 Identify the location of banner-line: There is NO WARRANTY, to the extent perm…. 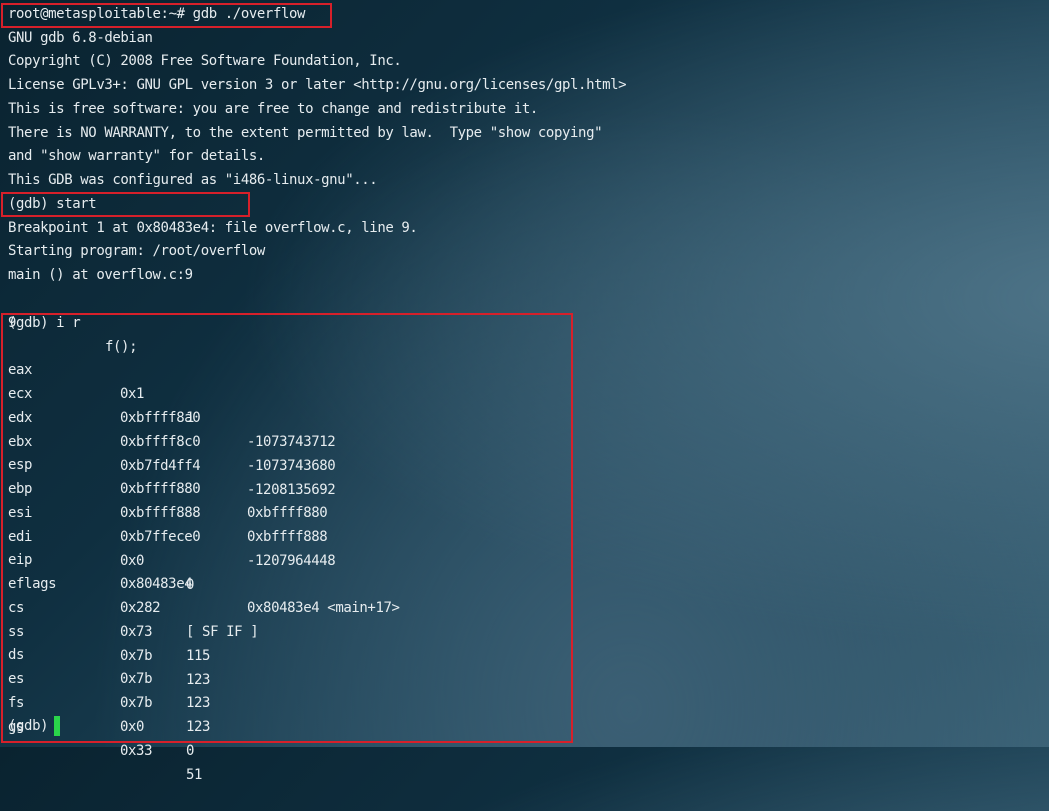
(305, 133).